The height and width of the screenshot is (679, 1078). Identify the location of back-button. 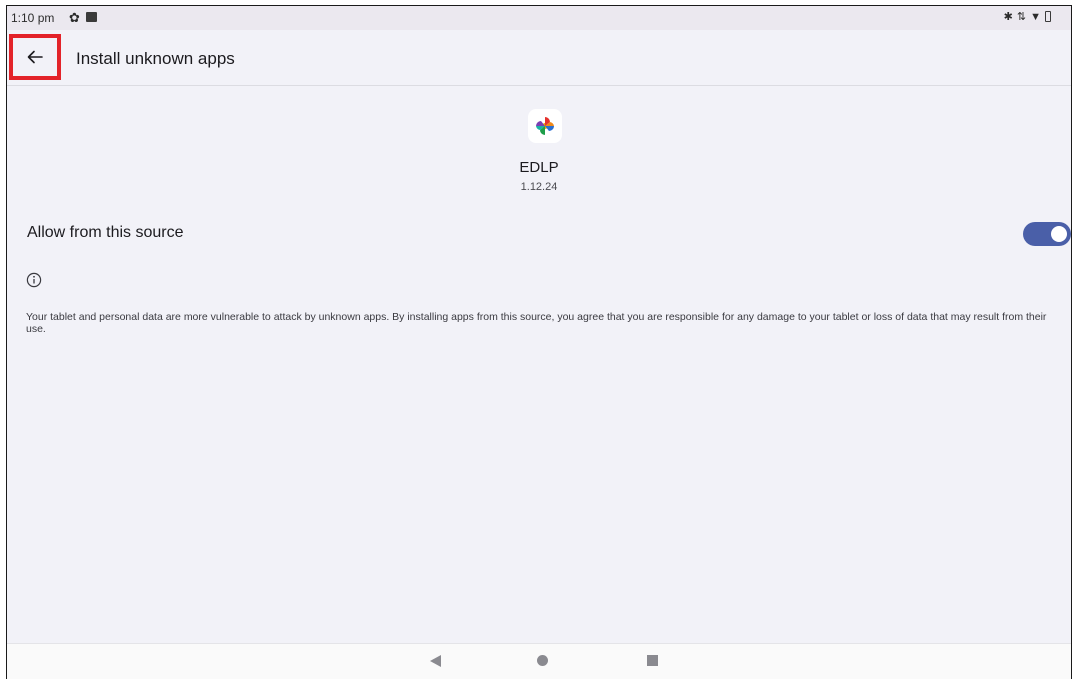
(35, 57).